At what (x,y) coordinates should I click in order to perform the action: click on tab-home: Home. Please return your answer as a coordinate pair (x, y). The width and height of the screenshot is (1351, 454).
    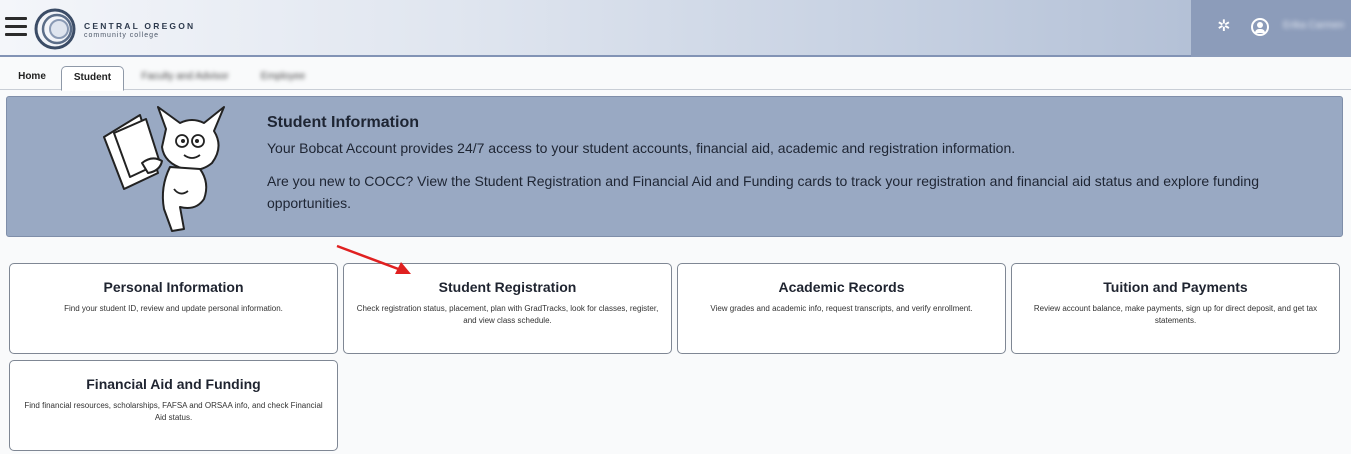
    Looking at the image, I should click on (32, 78).